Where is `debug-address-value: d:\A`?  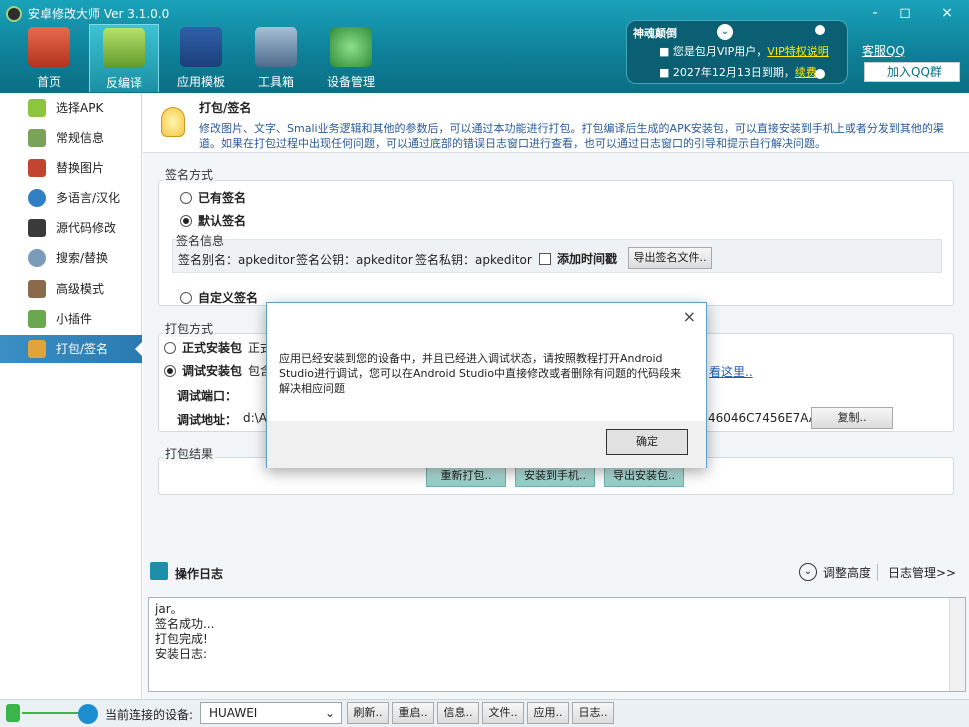
debug-address-value: d:\A is located at coordinates (255, 418).